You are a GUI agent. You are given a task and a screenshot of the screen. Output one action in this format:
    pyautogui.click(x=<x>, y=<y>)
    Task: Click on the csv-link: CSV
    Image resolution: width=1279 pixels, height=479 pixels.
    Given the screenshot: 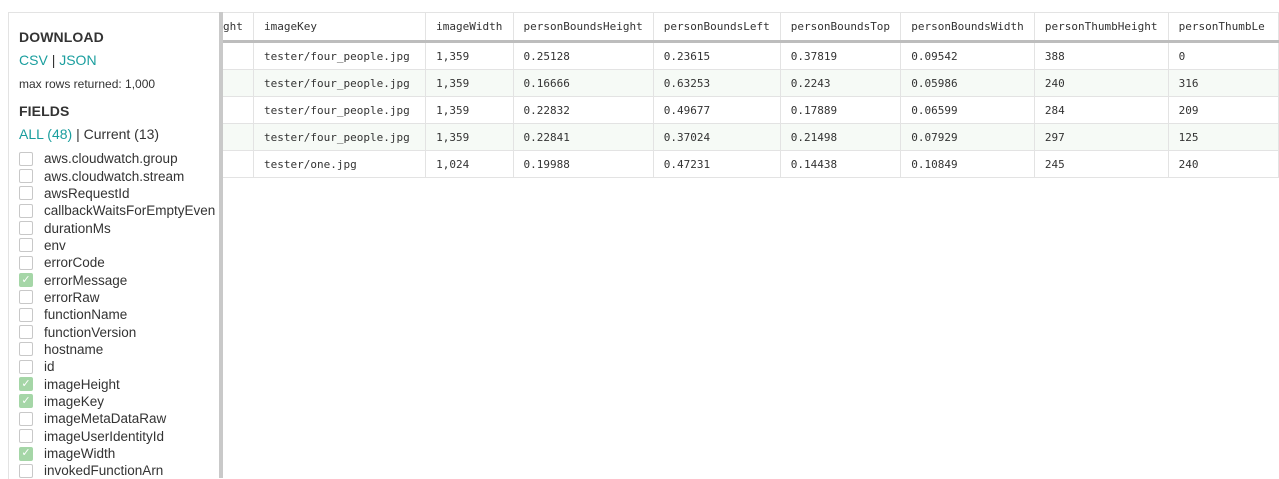 What is the action you would take?
    pyautogui.click(x=33, y=60)
    